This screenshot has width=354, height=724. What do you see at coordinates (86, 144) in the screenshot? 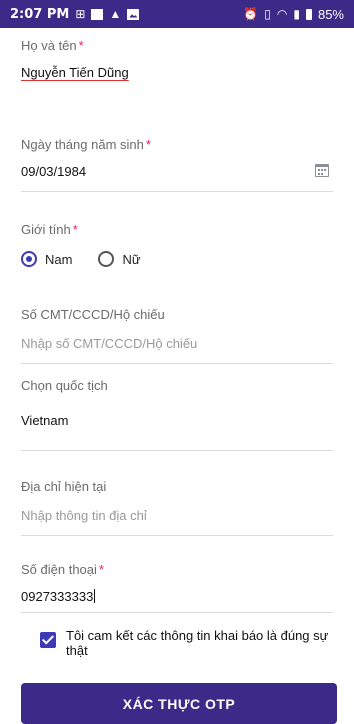
I see `dob-label: Ngày tháng năm sinh *` at bounding box center [86, 144].